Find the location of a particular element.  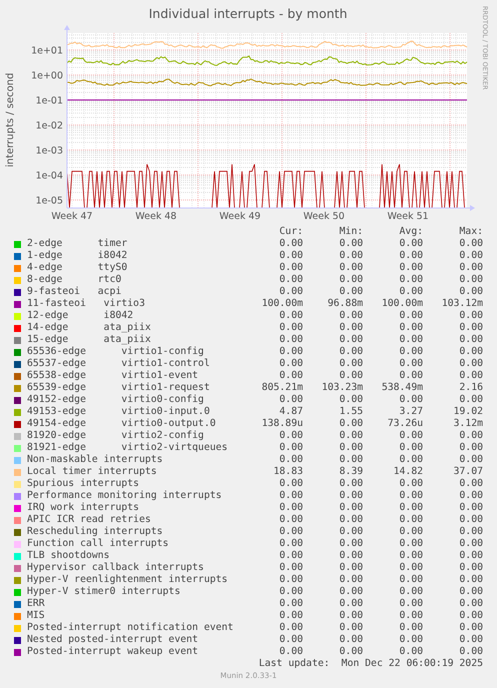

series-name: 2-edge timer is located at coordinates (77, 244).